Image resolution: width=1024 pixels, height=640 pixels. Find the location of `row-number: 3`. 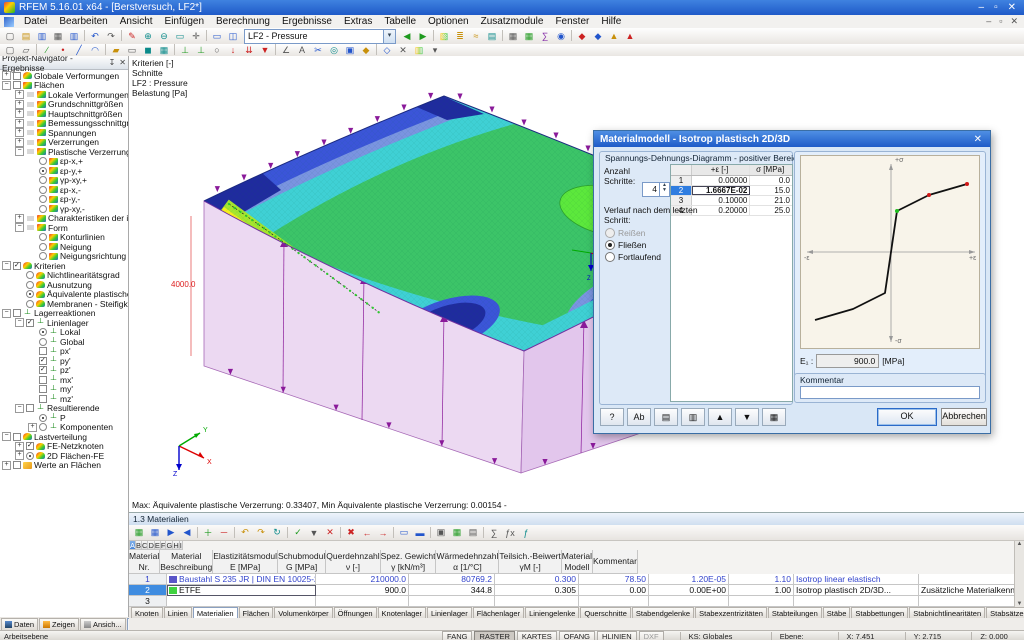

row-number: 3 is located at coordinates (681, 200).